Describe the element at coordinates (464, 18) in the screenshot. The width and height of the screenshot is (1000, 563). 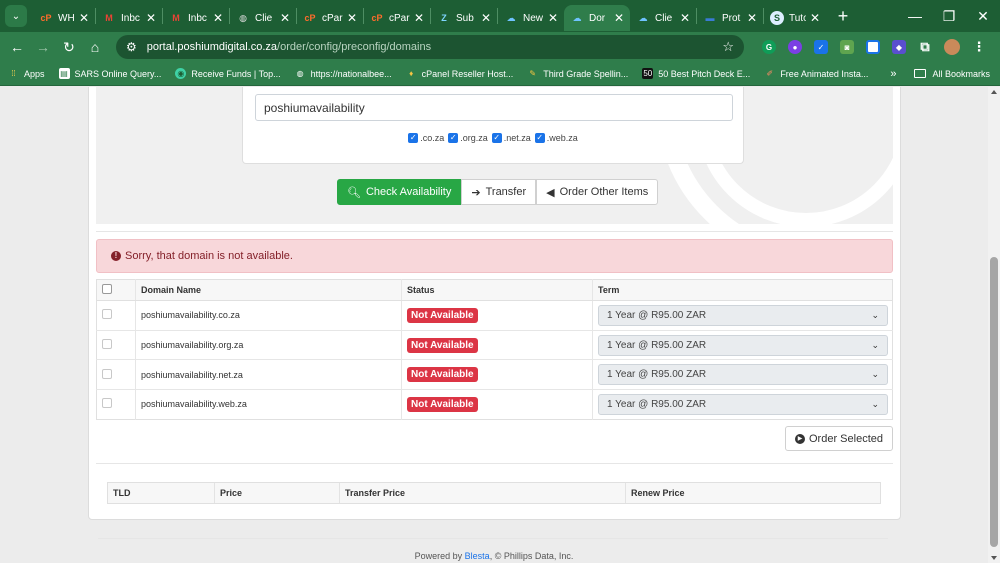
I see `tab-6: Z Sub ✕` at that location.